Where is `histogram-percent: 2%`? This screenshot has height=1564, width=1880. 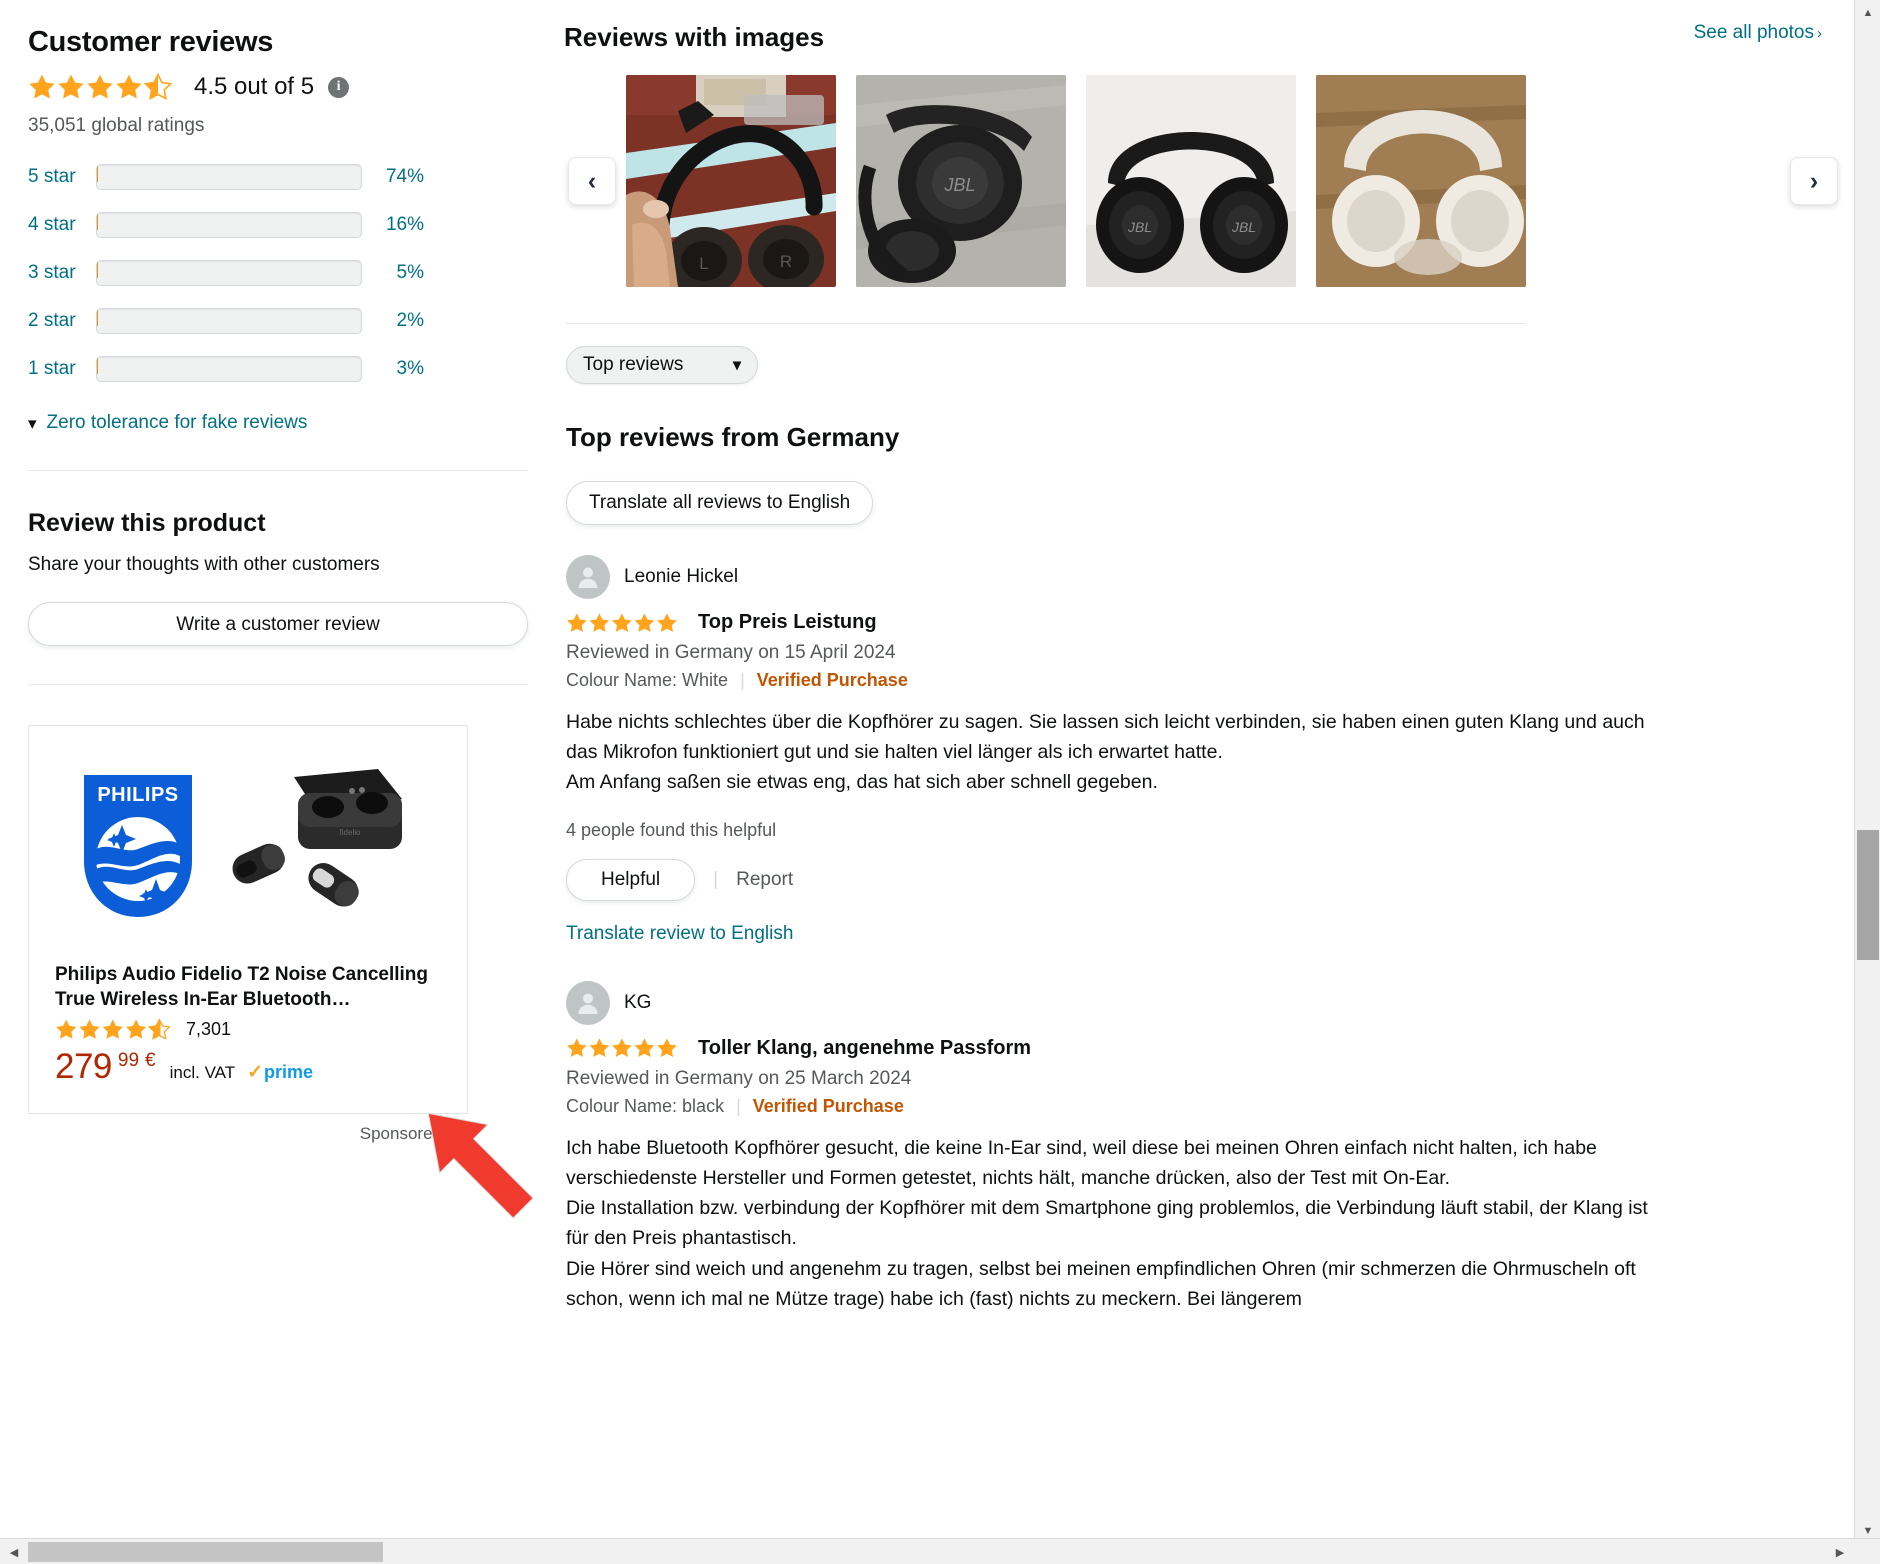 histogram-percent: 2% is located at coordinates (393, 321).